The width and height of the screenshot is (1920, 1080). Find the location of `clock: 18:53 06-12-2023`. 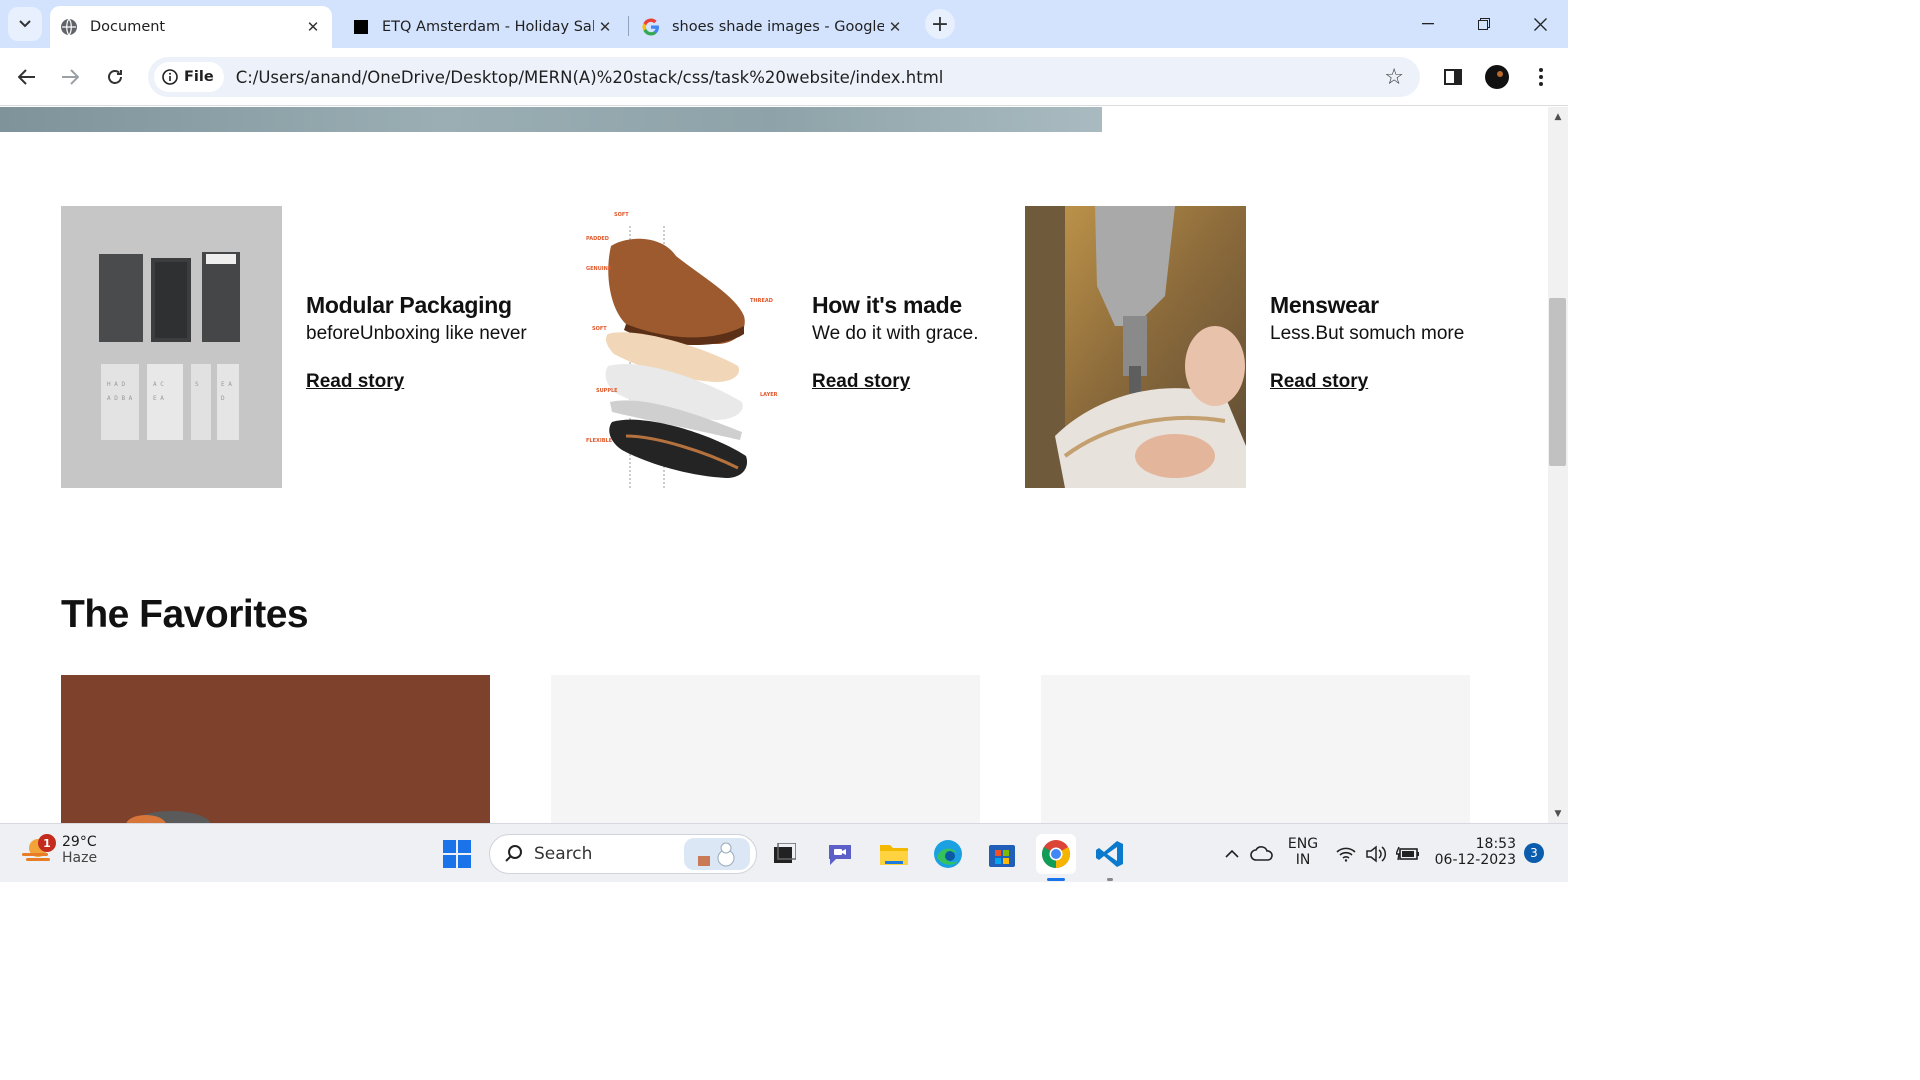

clock: 18:53 06-12-2023 is located at coordinates (1475, 852).